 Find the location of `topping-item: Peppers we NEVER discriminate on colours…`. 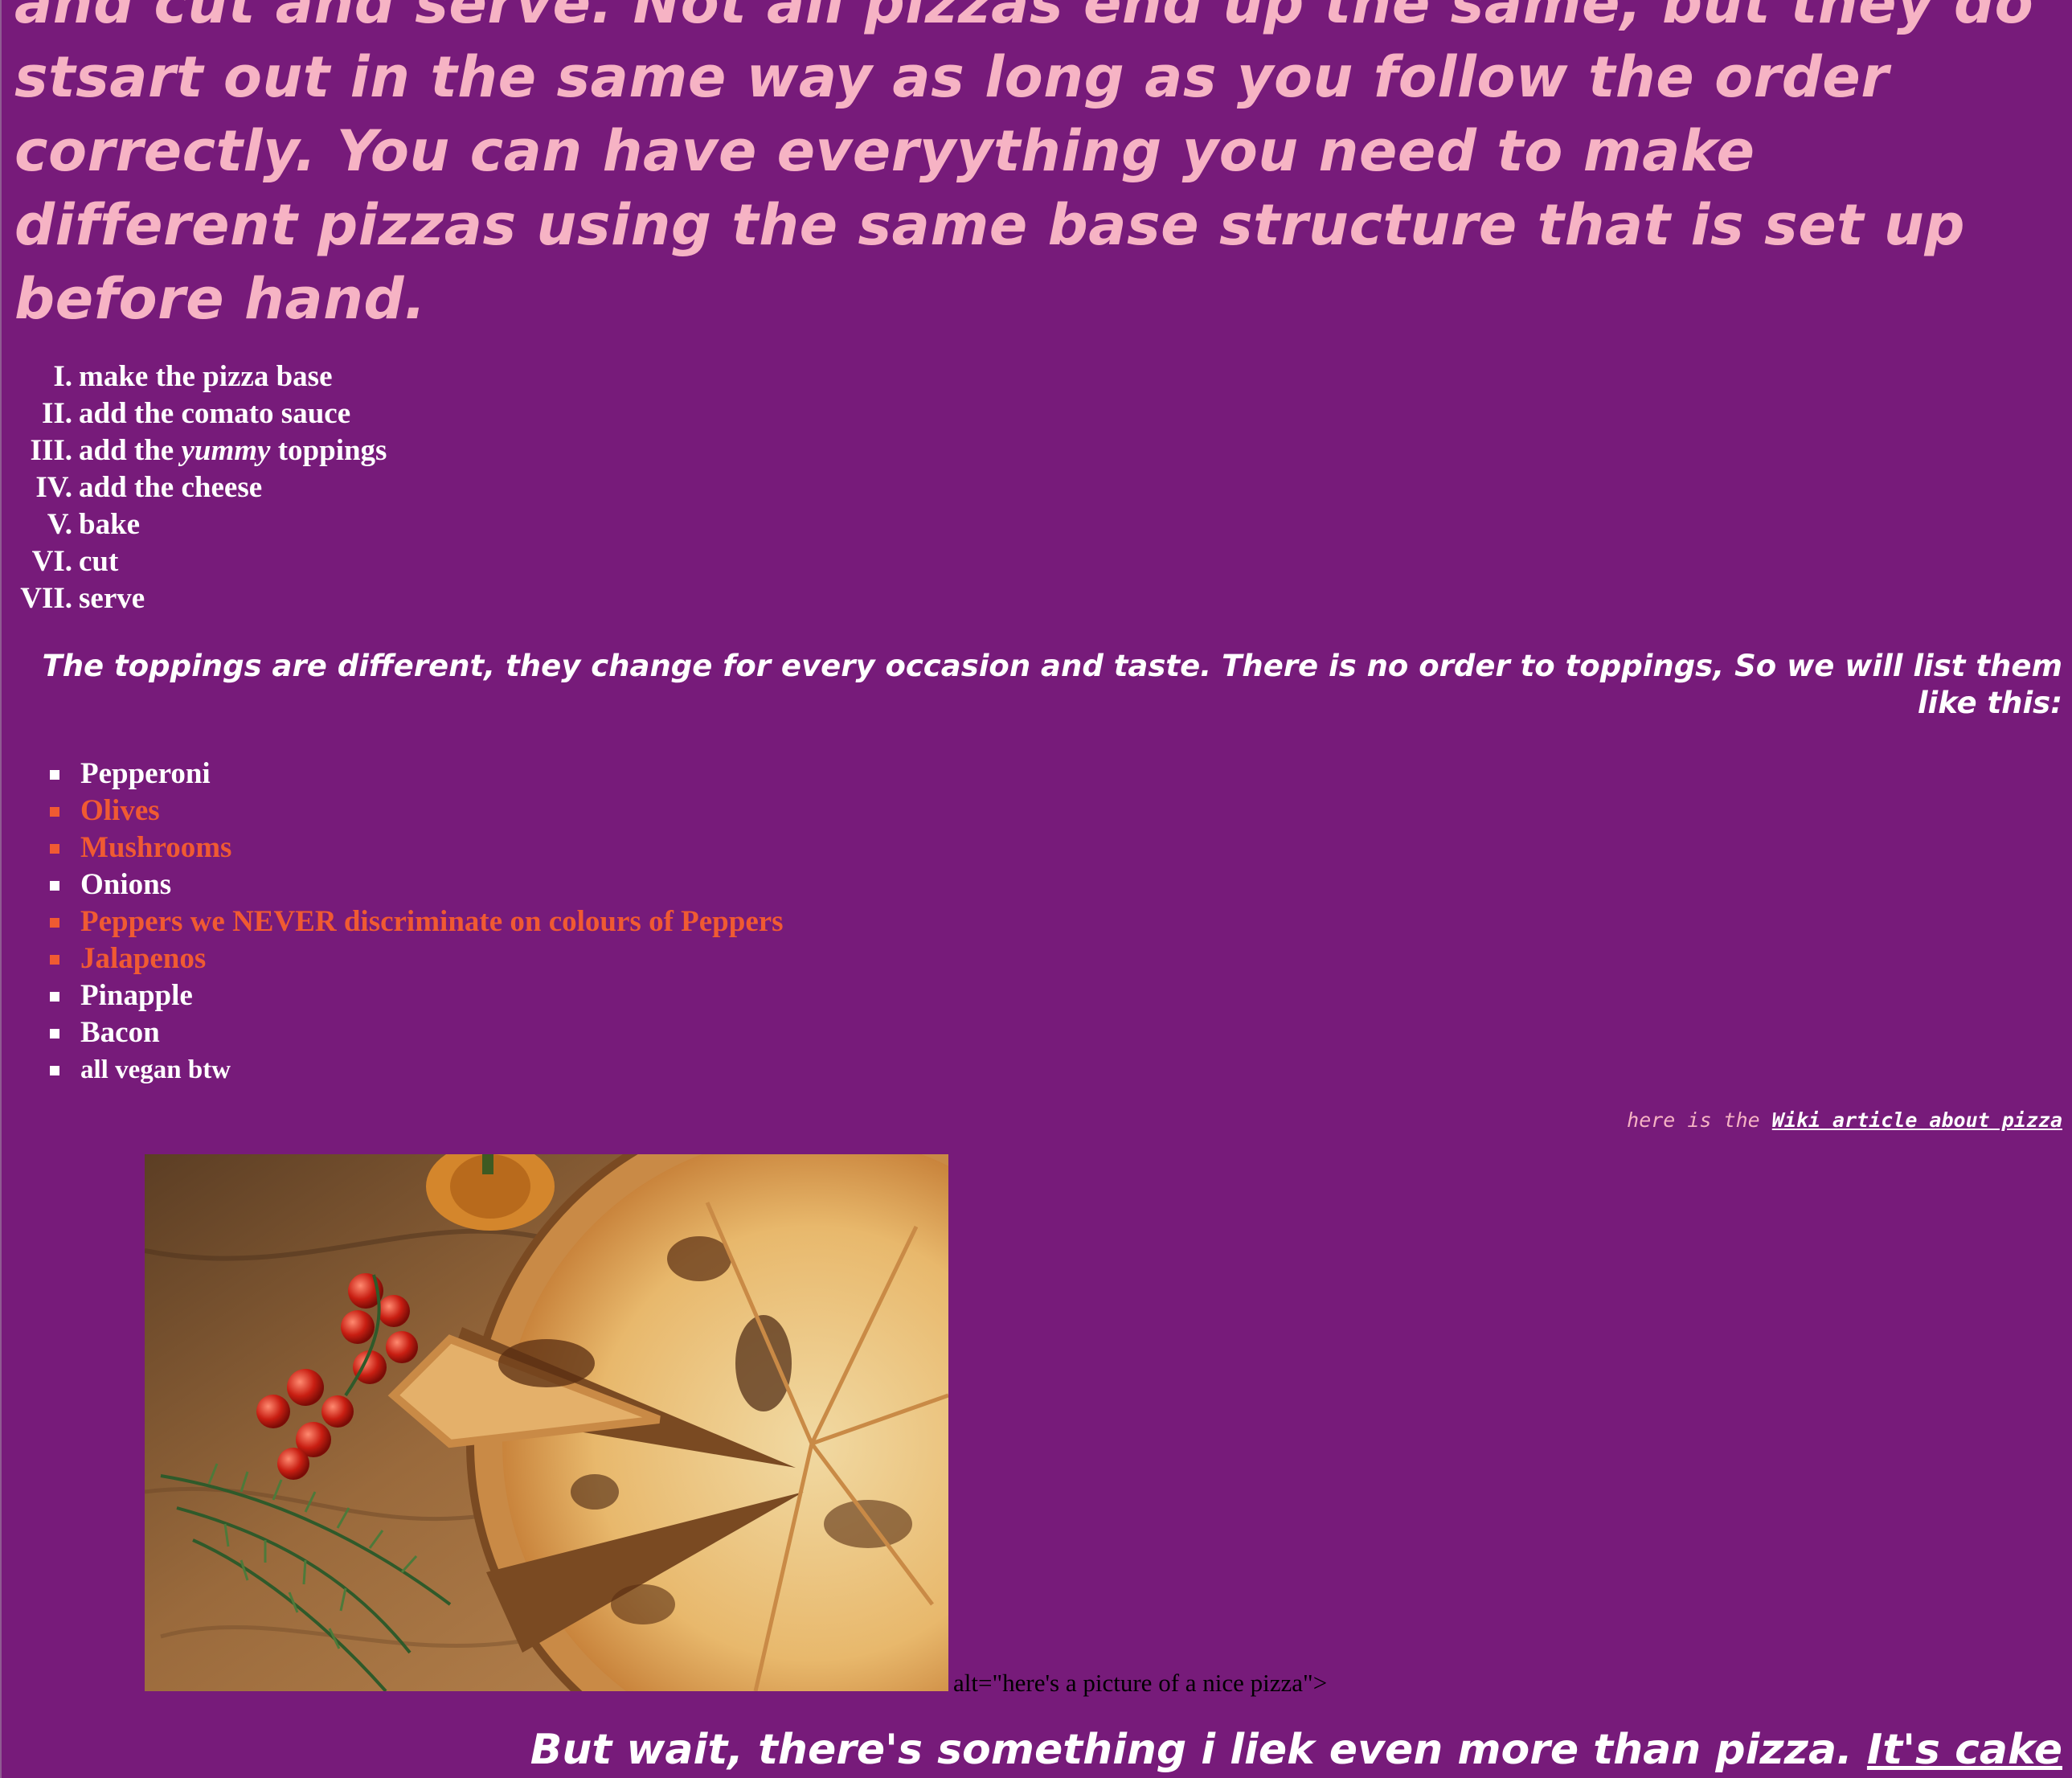

topping-item: Peppers we NEVER discriminate on colours… is located at coordinates (393, 921).